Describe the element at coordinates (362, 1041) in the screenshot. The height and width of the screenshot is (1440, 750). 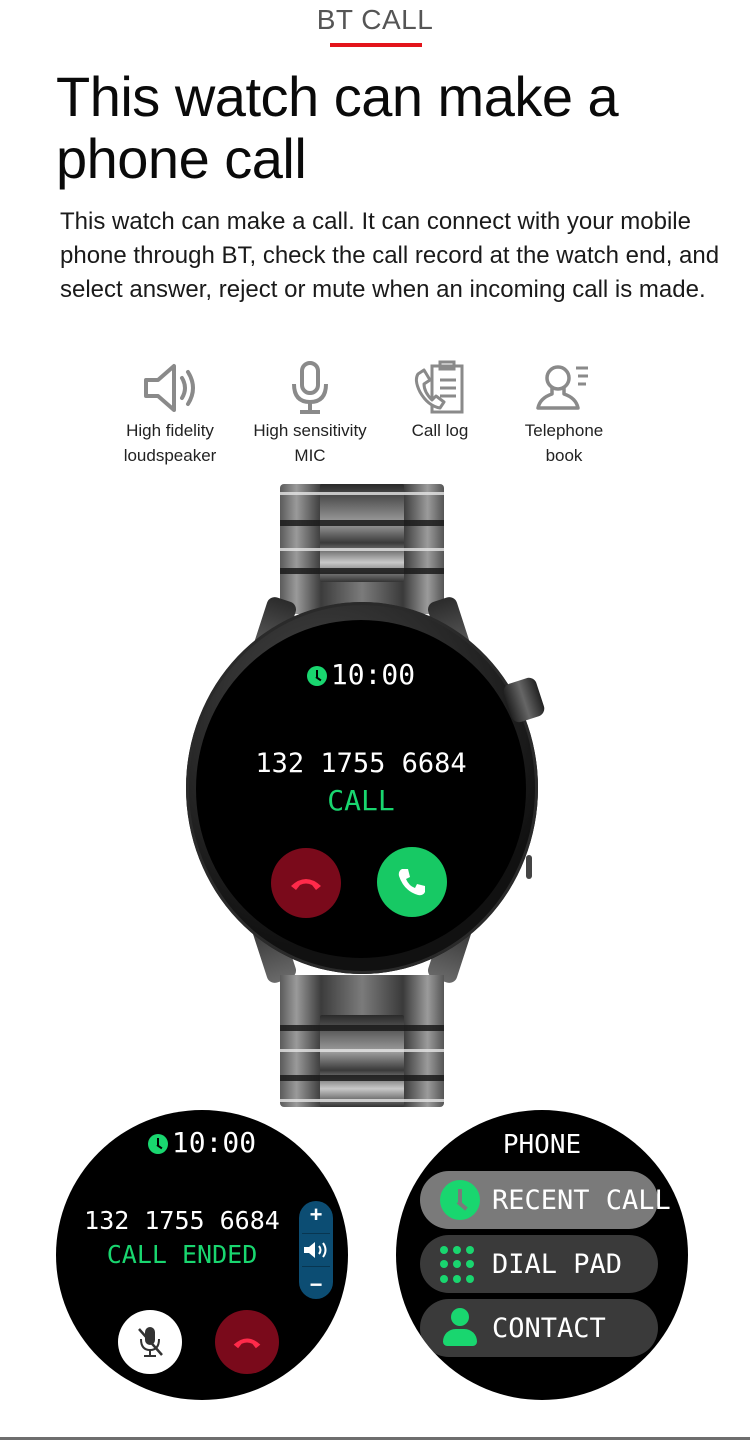
I see `watch-strap-bottom` at that location.